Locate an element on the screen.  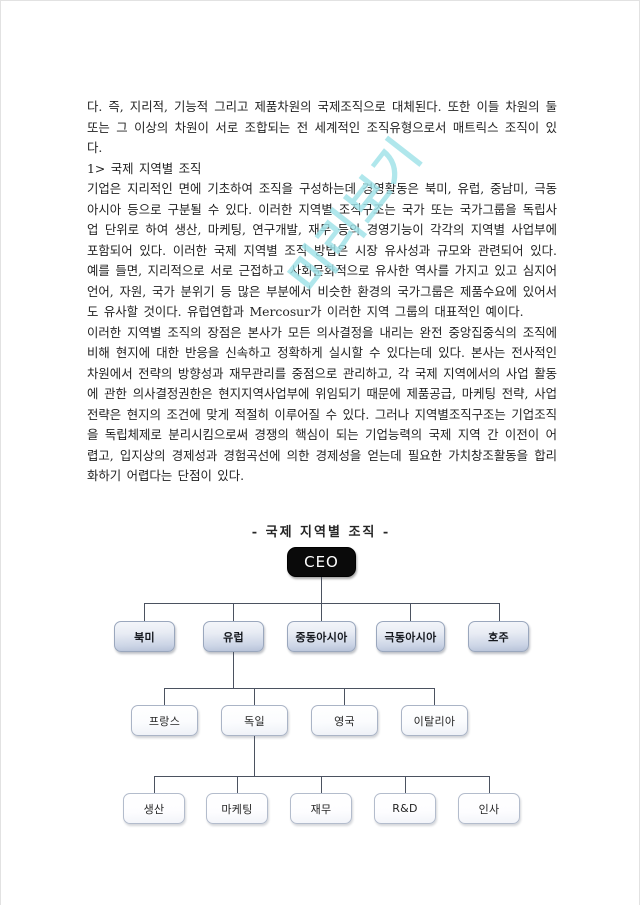
org-node-region-australia: 호주 is located at coordinates (498, 636).